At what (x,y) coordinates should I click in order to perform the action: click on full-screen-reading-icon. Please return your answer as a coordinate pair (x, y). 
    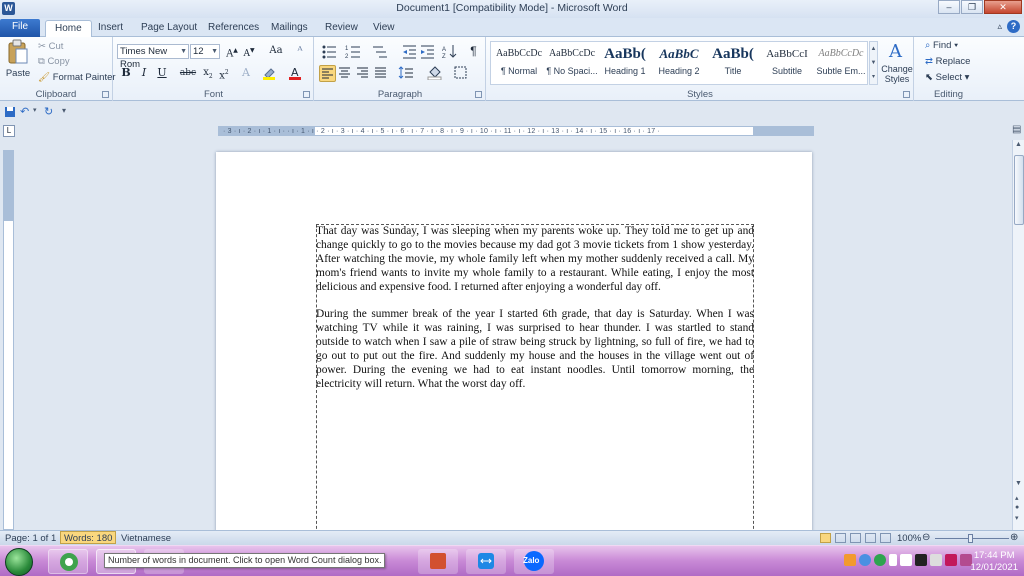
    Looking at the image, I should click on (840, 538).